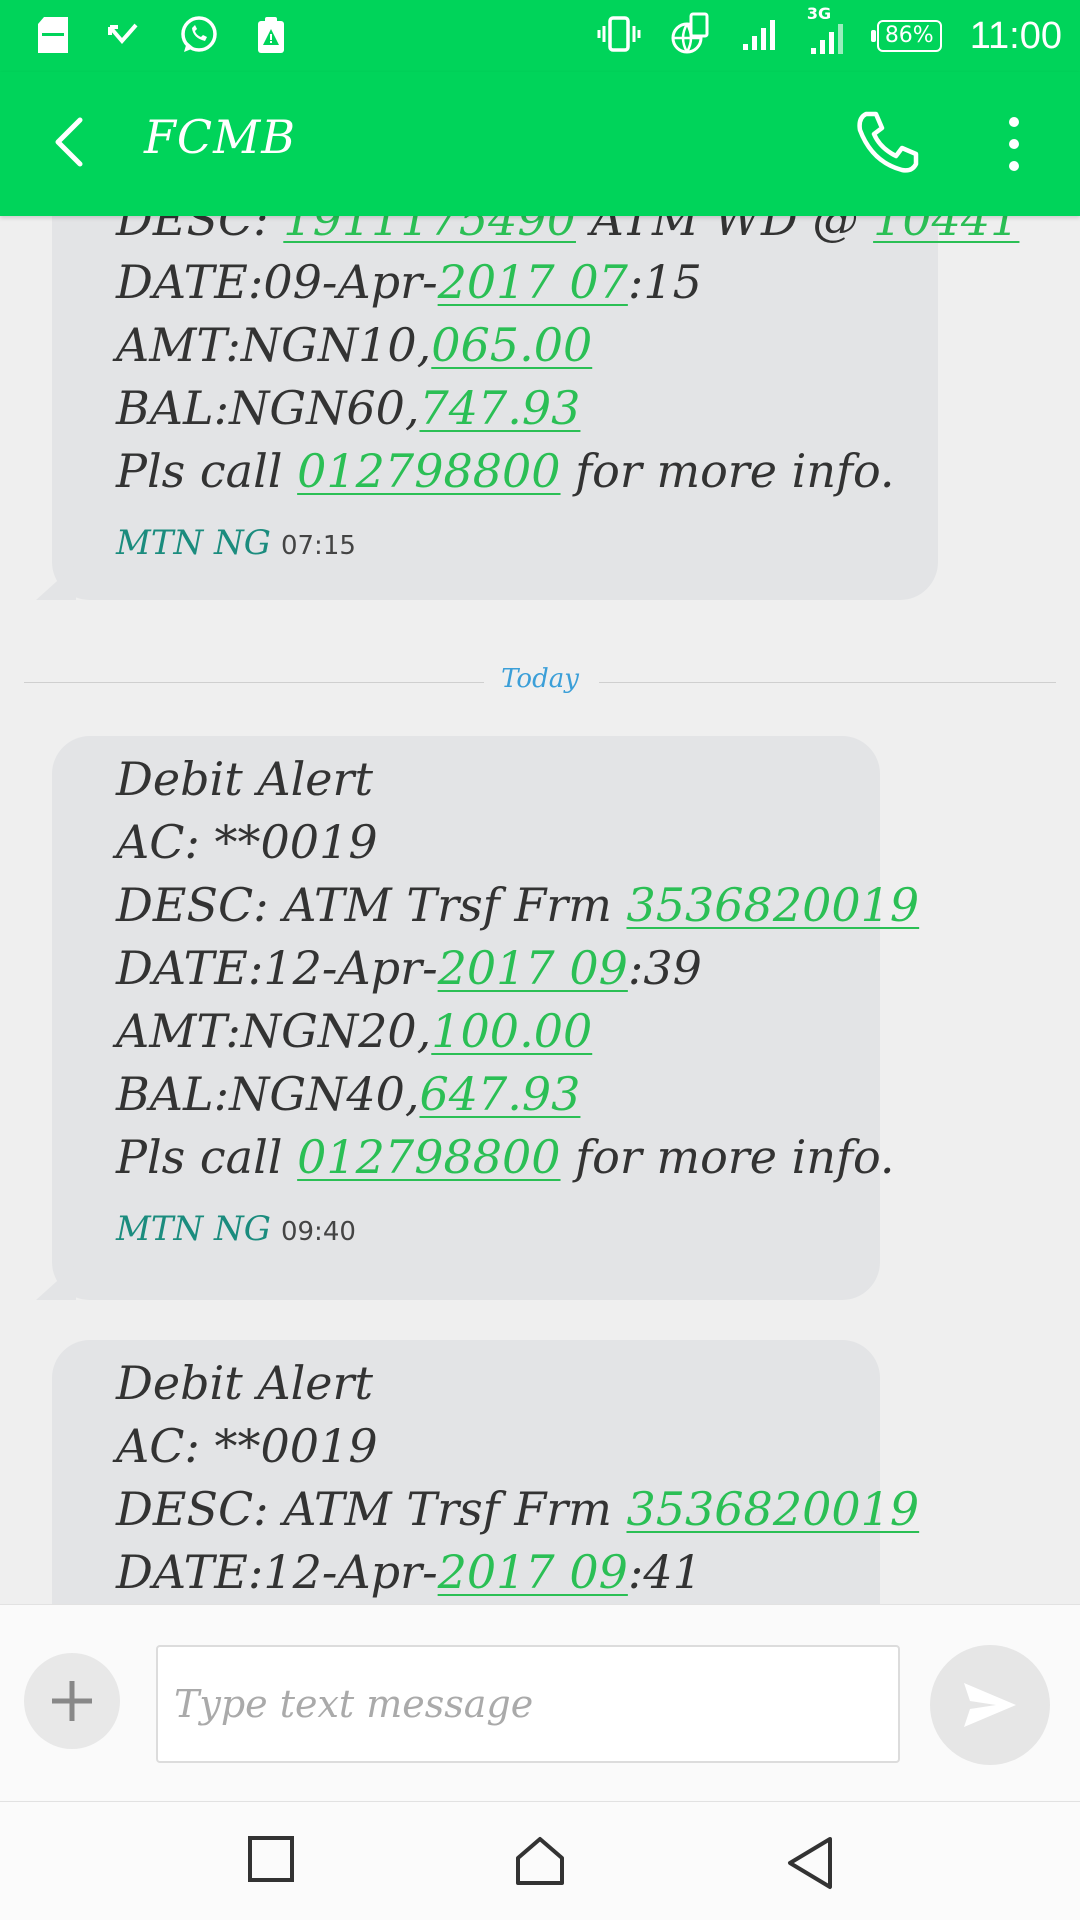 This screenshot has height=1920, width=1080. I want to click on attach-button, so click(72, 1701).